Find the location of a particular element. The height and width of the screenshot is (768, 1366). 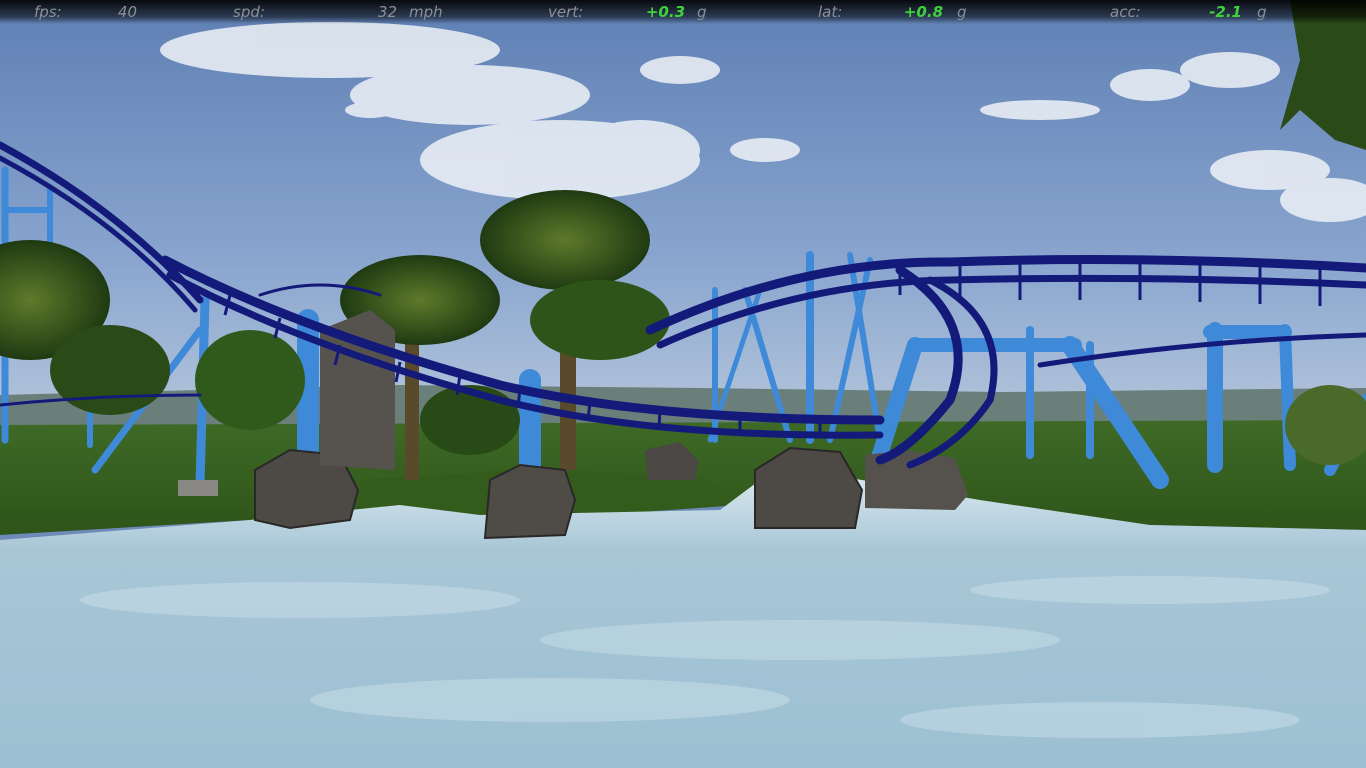

vertical-g-unit: g is located at coordinates (702, 12).